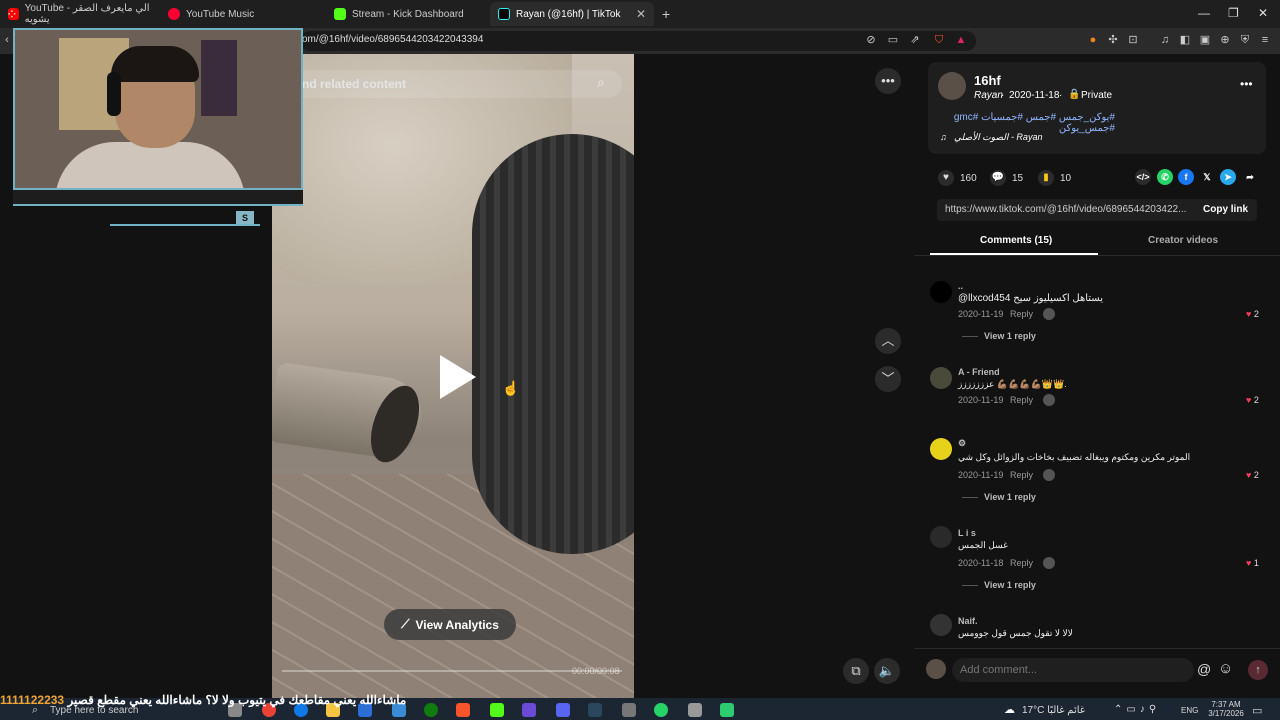 The image size is (1280, 720). I want to click on wallet-icon: ▣, so click(1205, 40).